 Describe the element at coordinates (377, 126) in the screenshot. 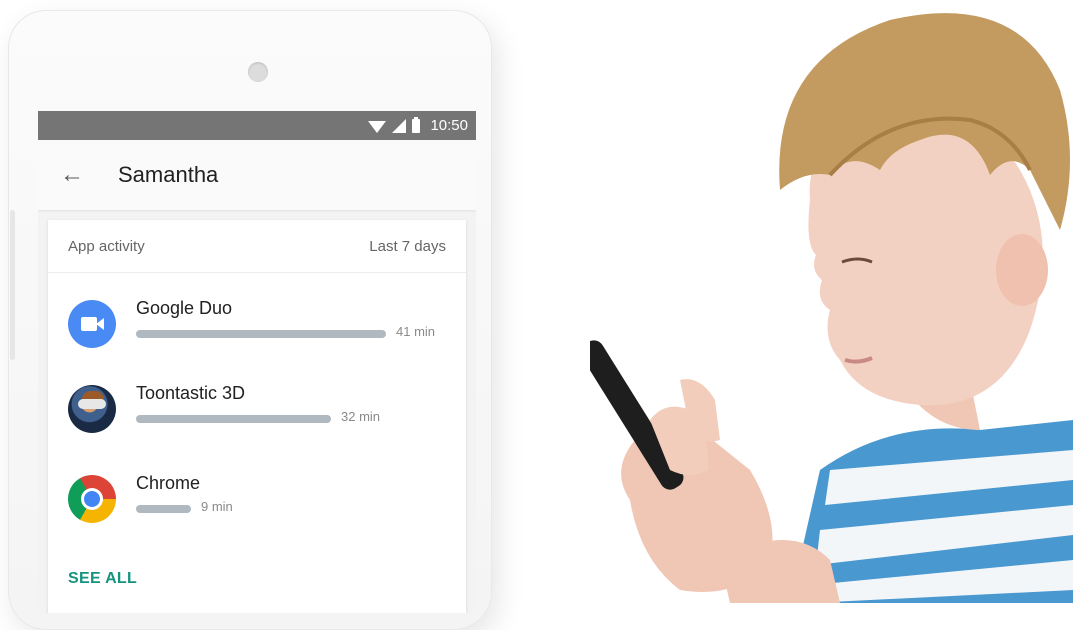

I see `wifi-icon` at that location.